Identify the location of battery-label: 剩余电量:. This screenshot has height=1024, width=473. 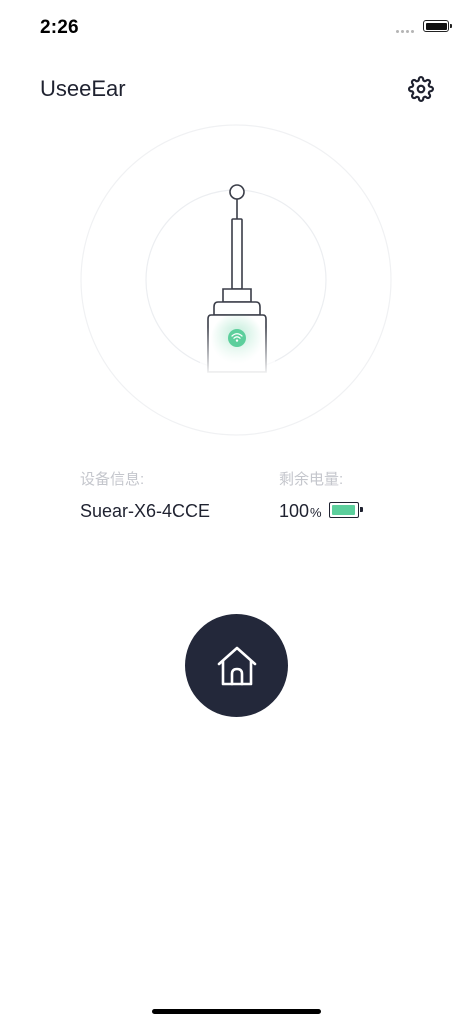
(311, 479).